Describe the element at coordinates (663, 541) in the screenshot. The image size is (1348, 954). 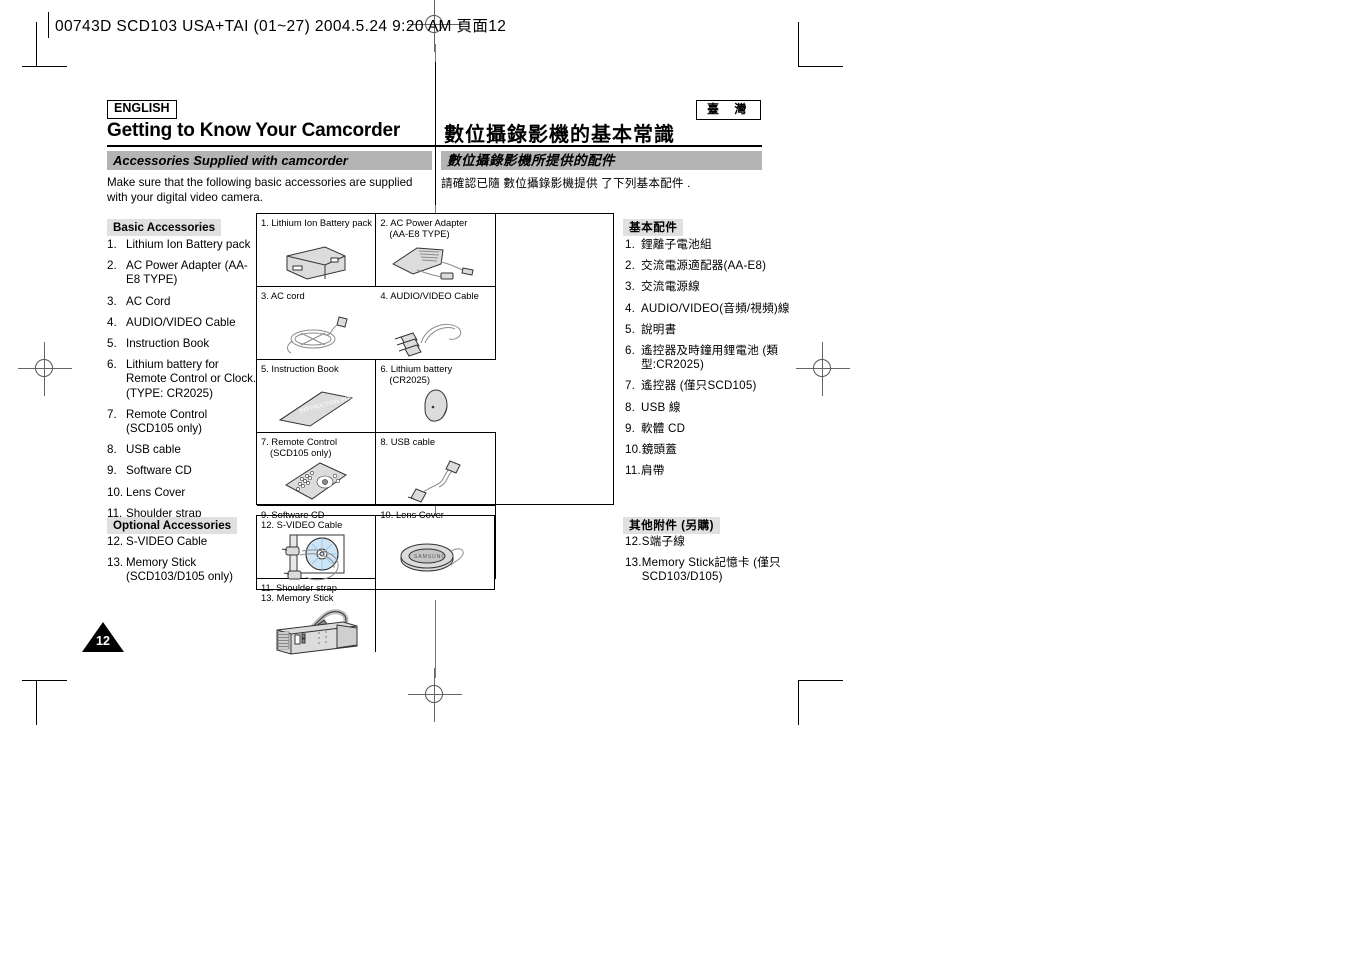
I see `list-item-label: S端子線` at that location.